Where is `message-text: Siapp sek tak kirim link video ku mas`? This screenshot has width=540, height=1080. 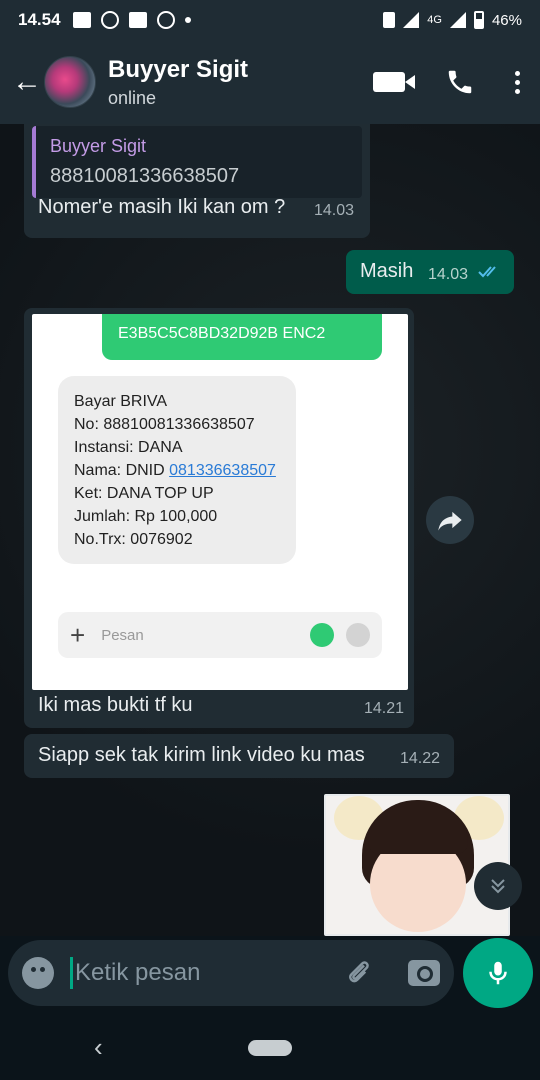 message-text: Siapp sek tak kirim link video ku mas is located at coordinates (201, 755).